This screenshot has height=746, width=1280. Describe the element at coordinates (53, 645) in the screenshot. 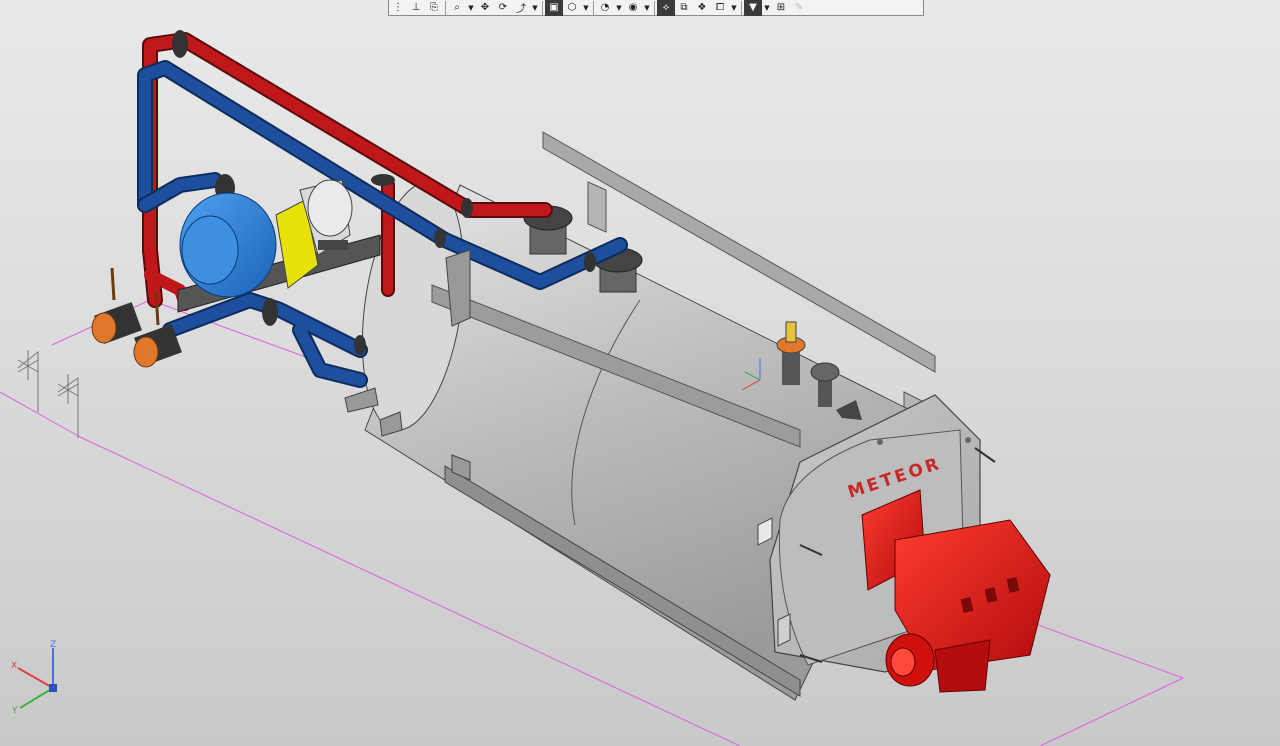

I see `z-axis-label: Z` at that location.